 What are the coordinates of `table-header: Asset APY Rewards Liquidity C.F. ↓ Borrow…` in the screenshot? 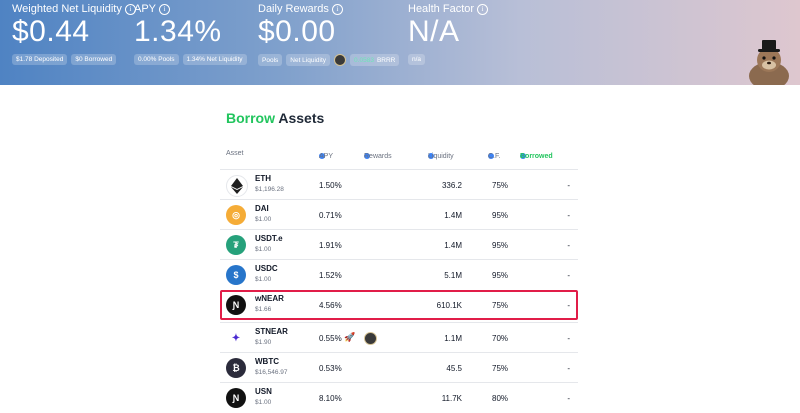 It's located at (389, 154).